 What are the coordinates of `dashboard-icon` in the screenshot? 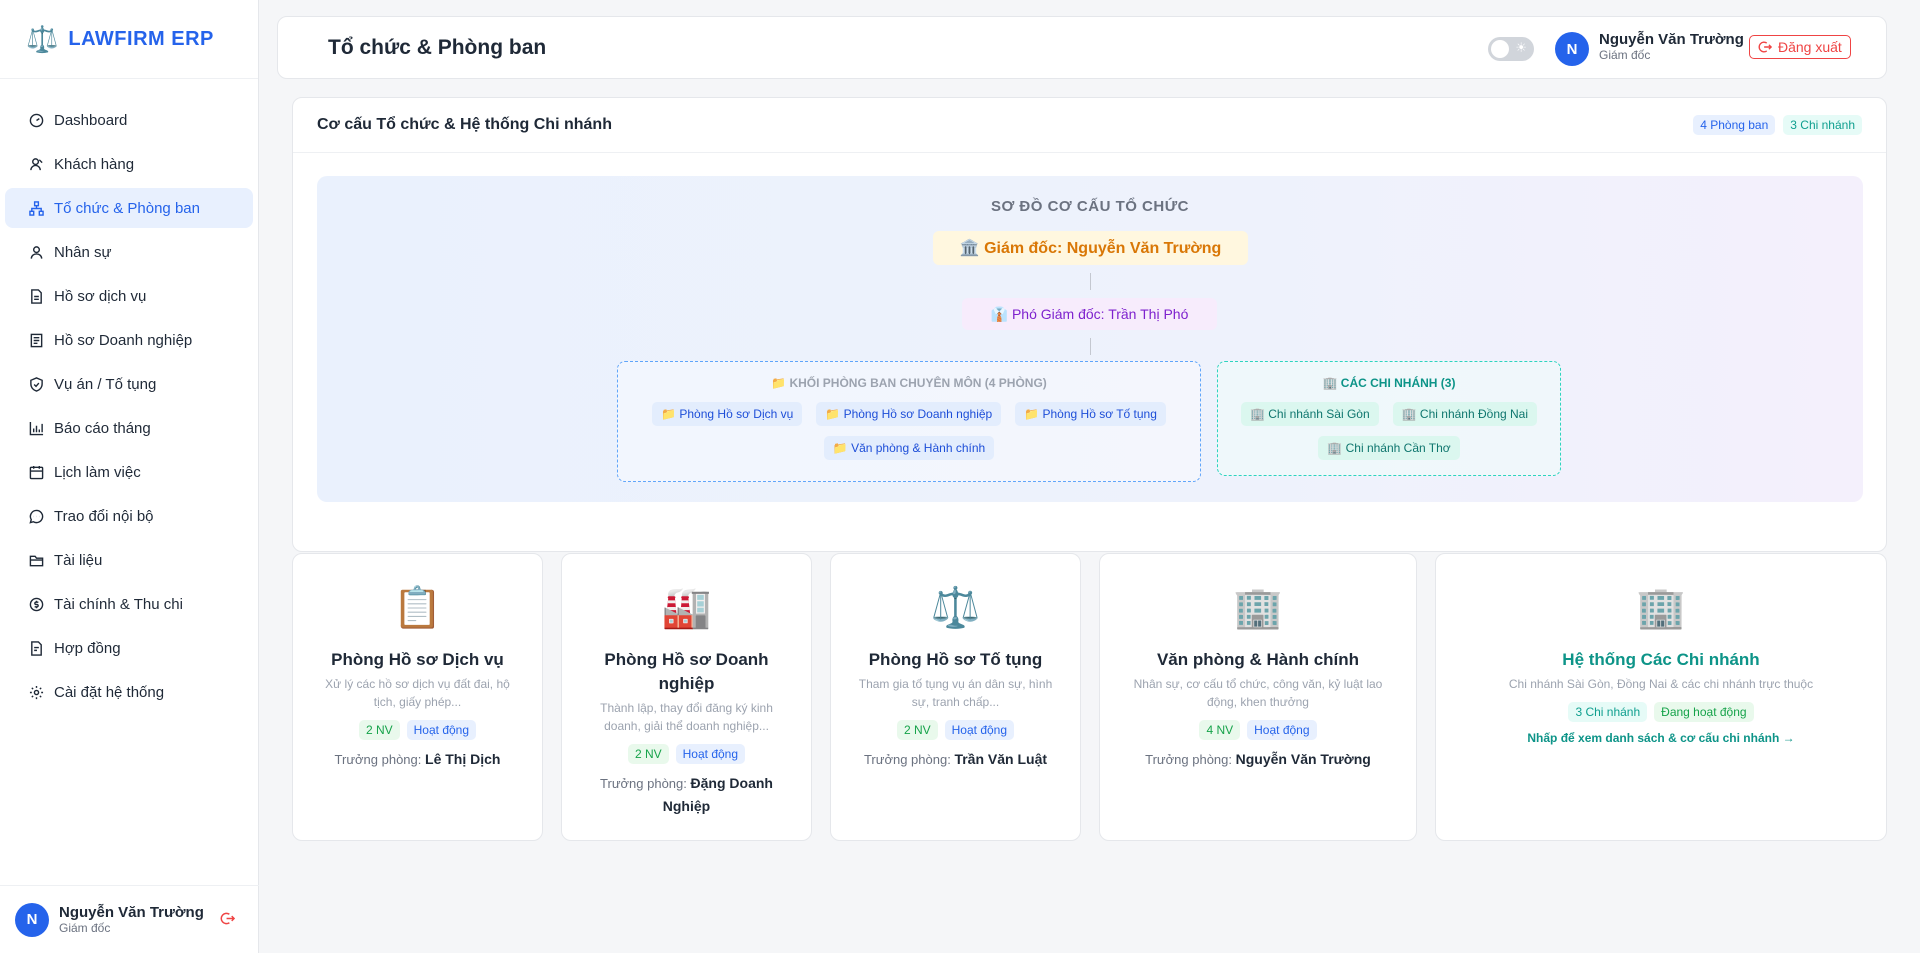 It's located at (36, 120).